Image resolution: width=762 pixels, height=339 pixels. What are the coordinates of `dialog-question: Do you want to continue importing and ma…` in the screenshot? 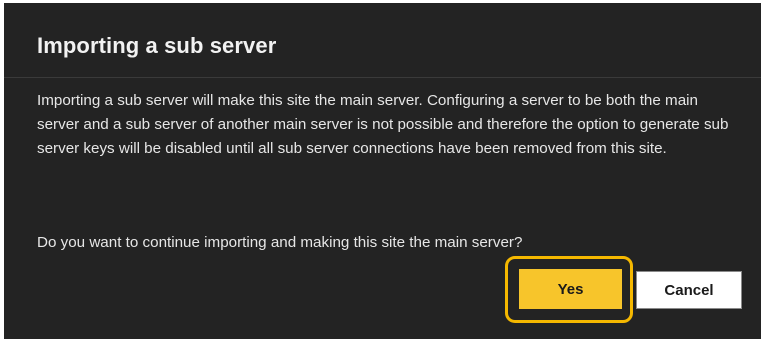 It's located at (280, 242).